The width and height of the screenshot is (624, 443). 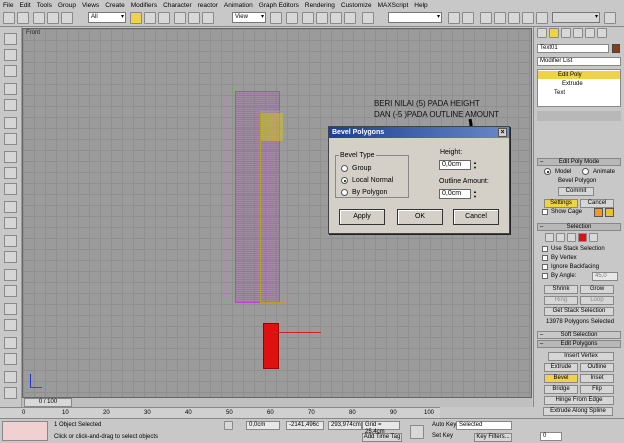 What do you see at coordinates (561, 367) in the screenshot?
I see `extrude-button: Extrude` at bounding box center [561, 367].